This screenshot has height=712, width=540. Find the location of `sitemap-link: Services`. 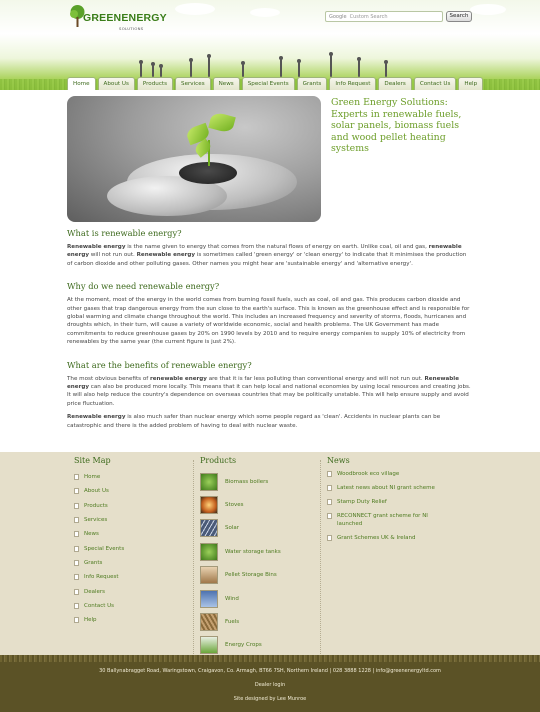

sitemap-link: Services is located at coordinates (131, 520).